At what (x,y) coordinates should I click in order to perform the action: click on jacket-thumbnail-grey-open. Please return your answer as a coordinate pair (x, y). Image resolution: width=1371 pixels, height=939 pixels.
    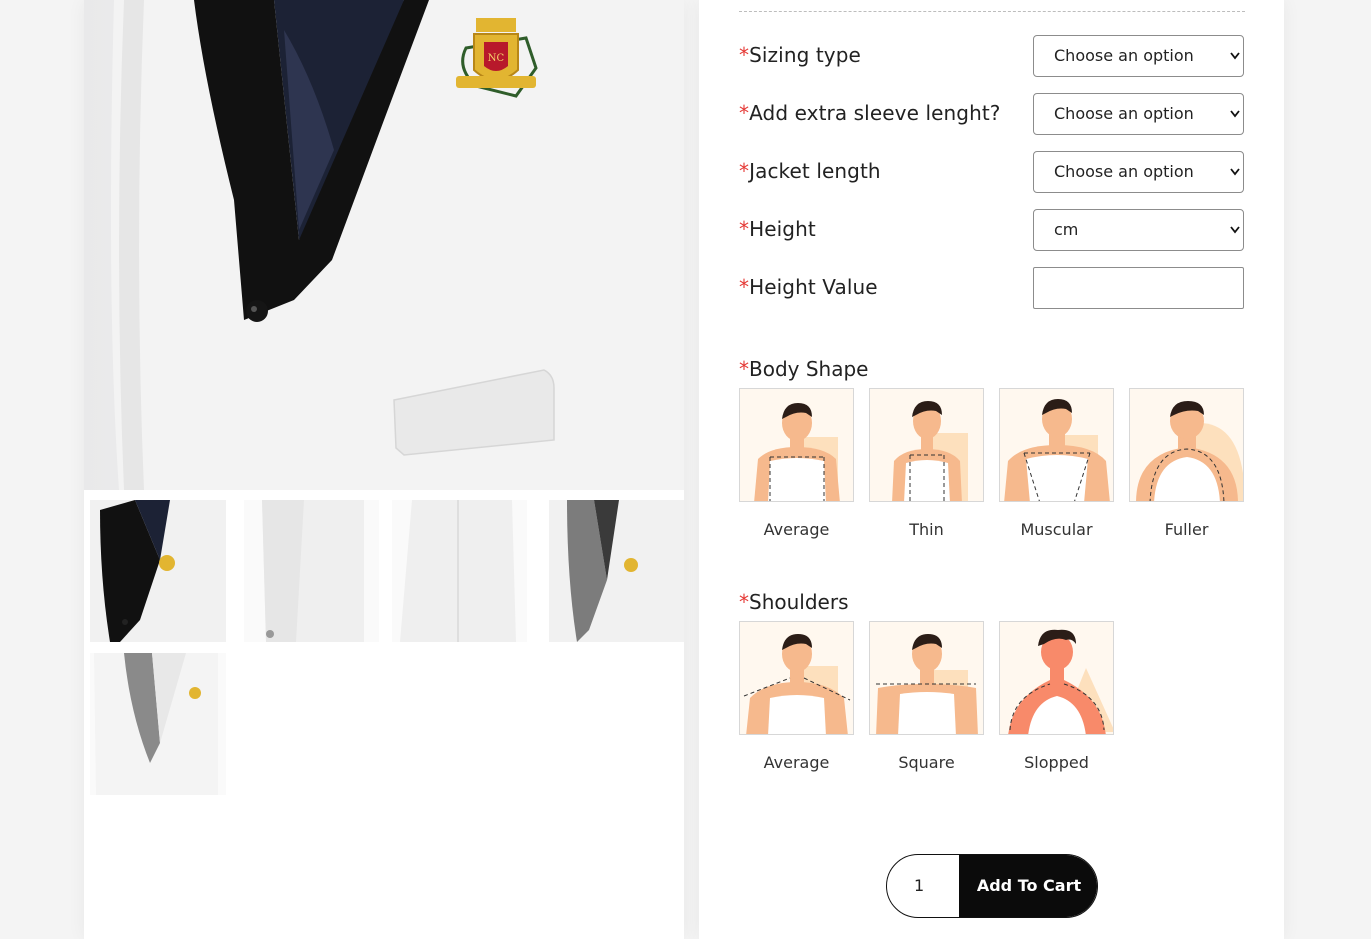
    Looking at the image, I should click on (158, 724).